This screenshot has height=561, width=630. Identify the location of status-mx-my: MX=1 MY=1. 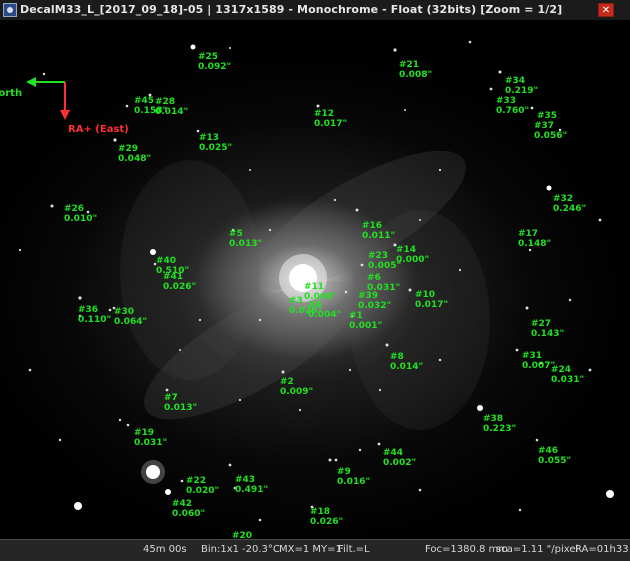
(310, 549).